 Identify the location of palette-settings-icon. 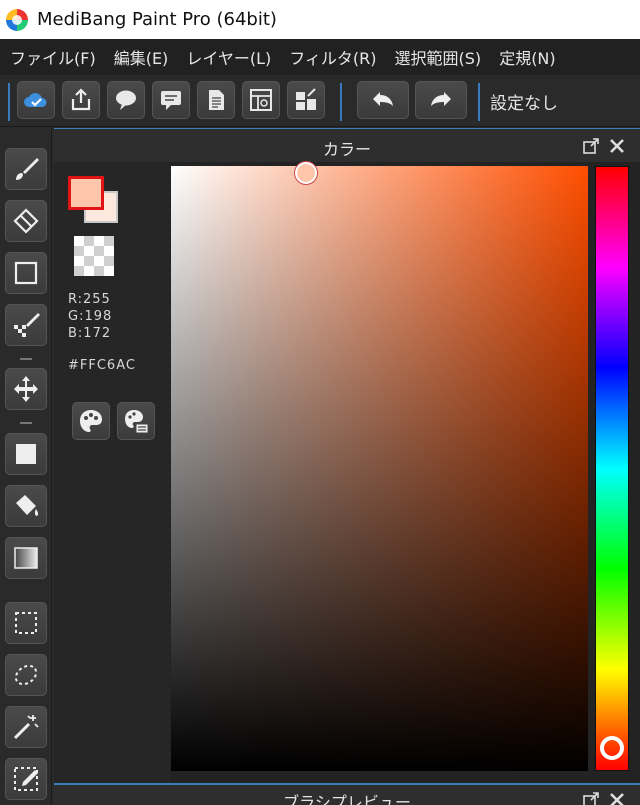
(137, 422).